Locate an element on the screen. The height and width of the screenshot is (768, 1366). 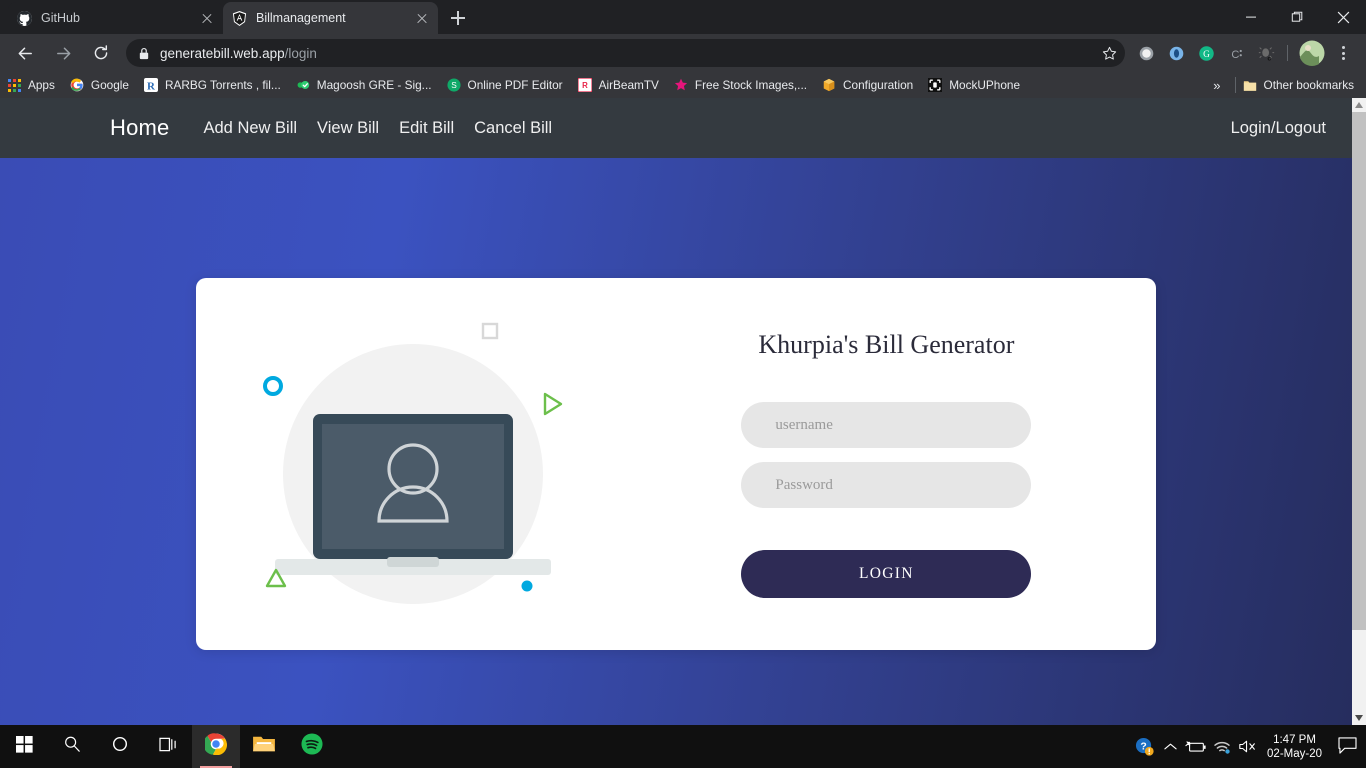
svg-text: G is located at coordinates (1206, 55).